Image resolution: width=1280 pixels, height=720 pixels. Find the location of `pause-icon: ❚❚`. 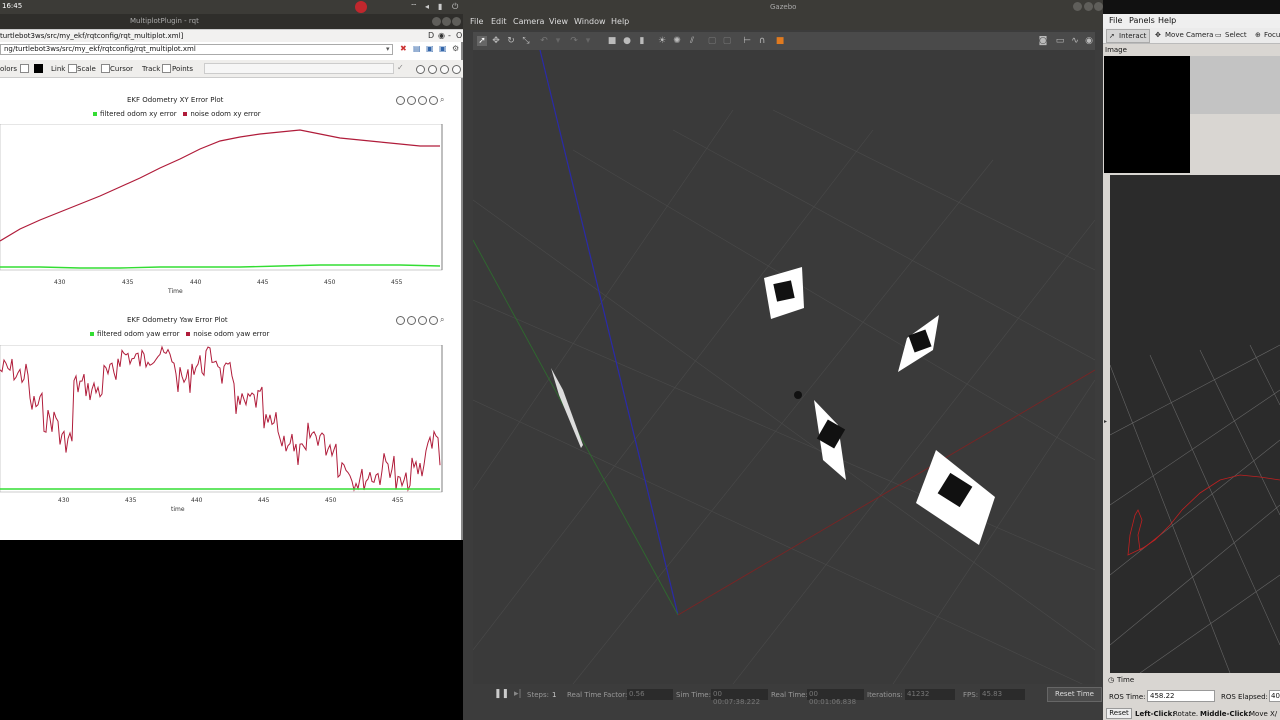

pause-icon: ❚❚ is located at coordinates (501, 694).